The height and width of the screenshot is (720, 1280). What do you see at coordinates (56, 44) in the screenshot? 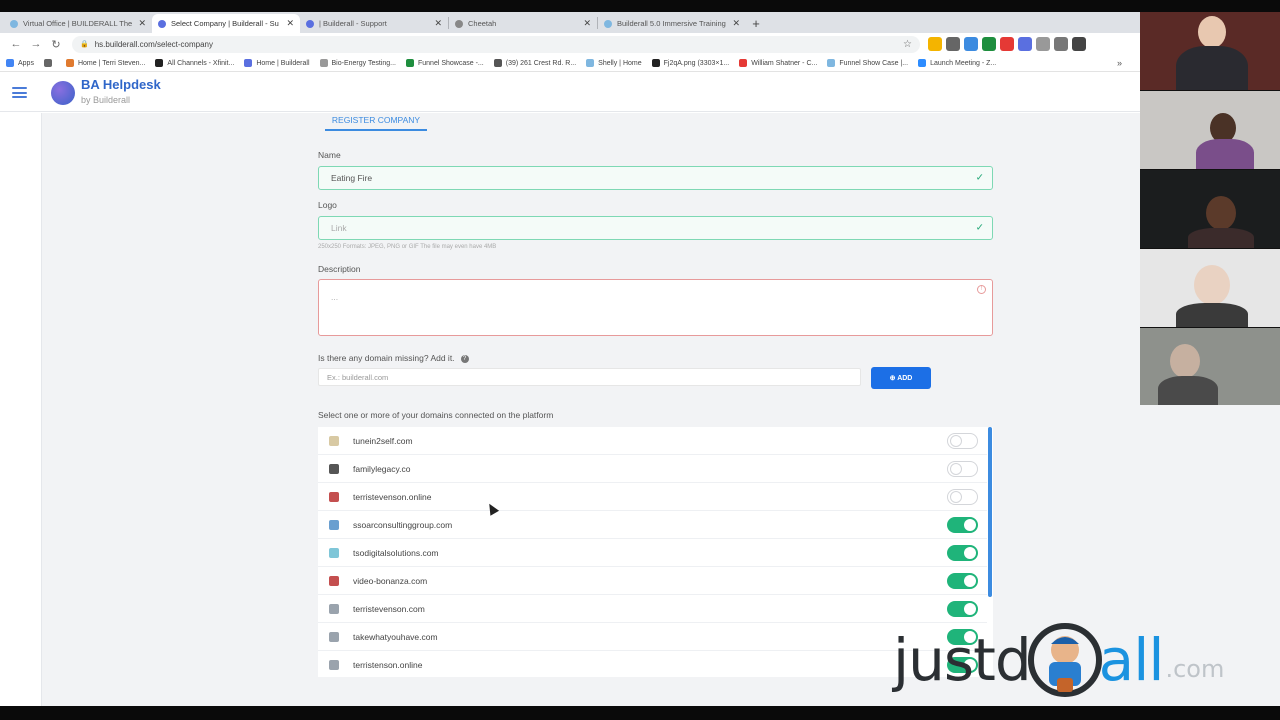
I see `reload-icon: ↻` at bounding box center [56, 44].